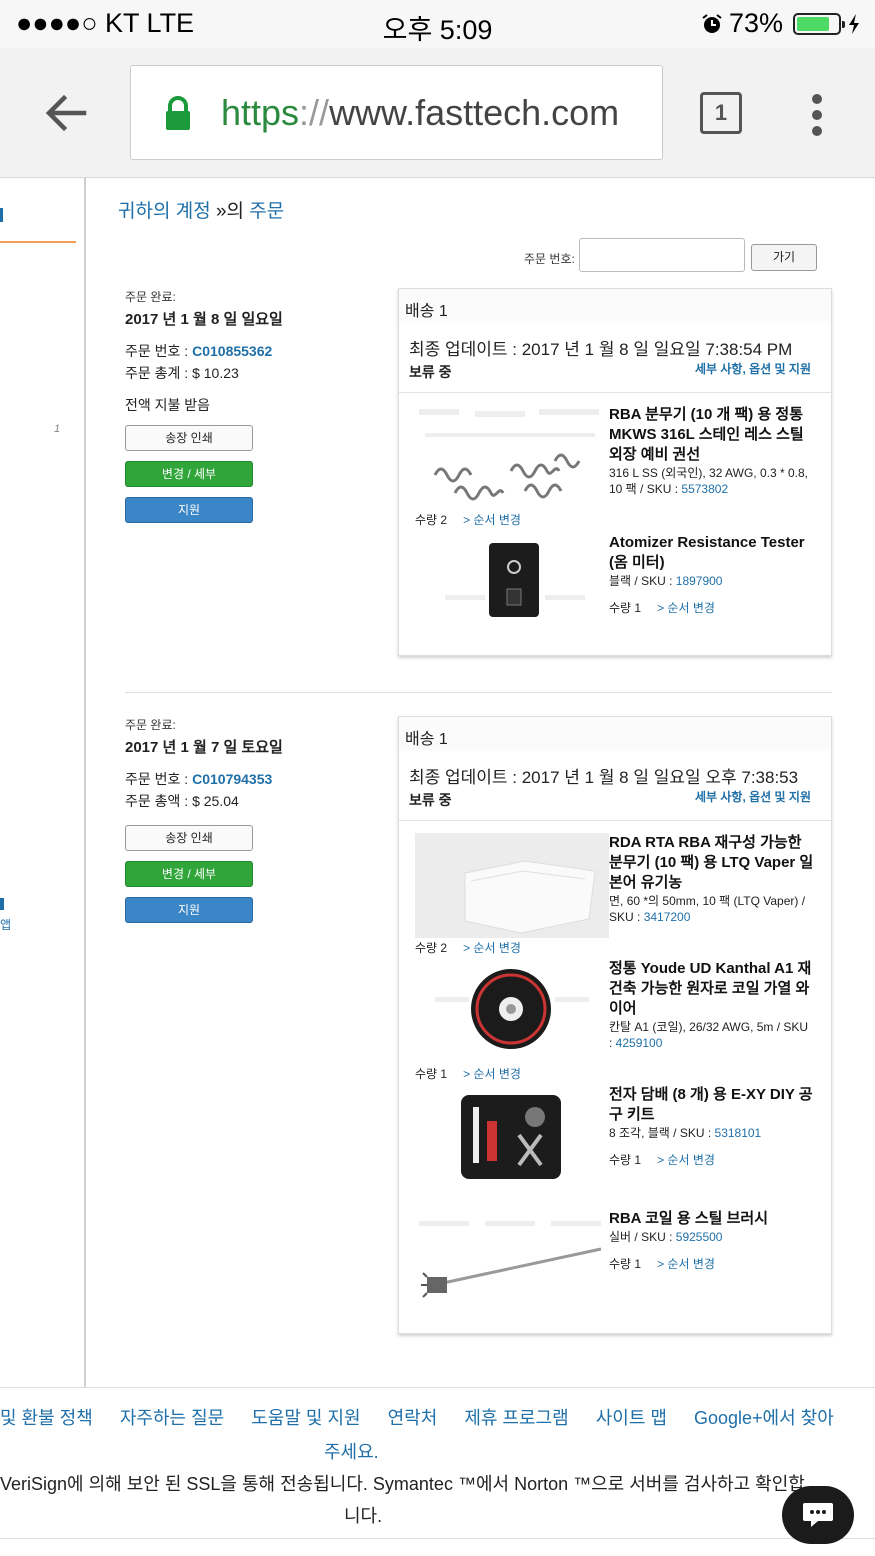 The width and height of the screenshot is (875, 1556). What do you see at coordinates (172, 1418) in the screenshot?
I see `footer-link-faq: 자주하는 질문` at bounding box center [172, 1418].